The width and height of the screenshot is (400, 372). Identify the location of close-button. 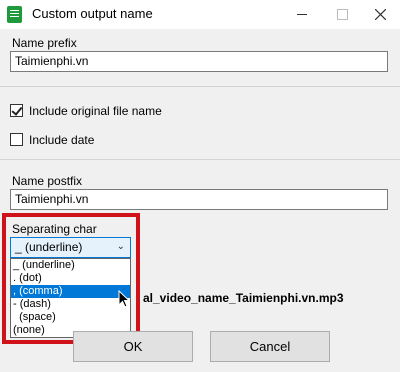
(380, 14).